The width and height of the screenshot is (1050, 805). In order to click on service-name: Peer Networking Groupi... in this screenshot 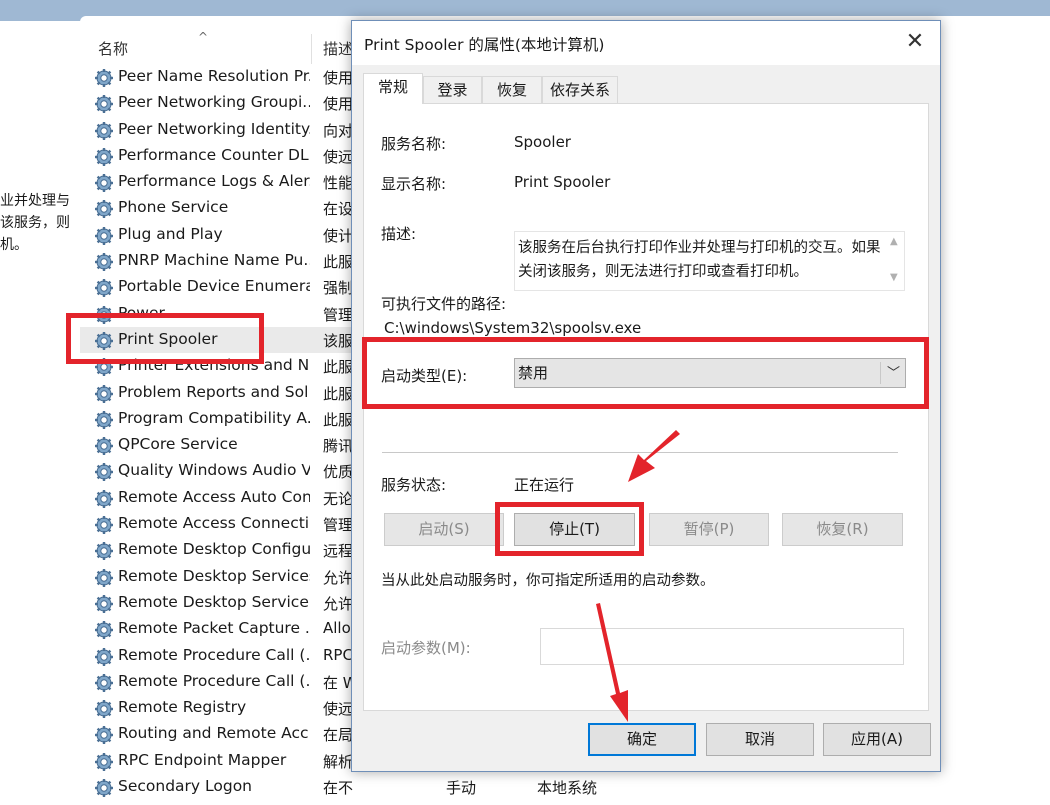, I will do `click(214, 102)`.